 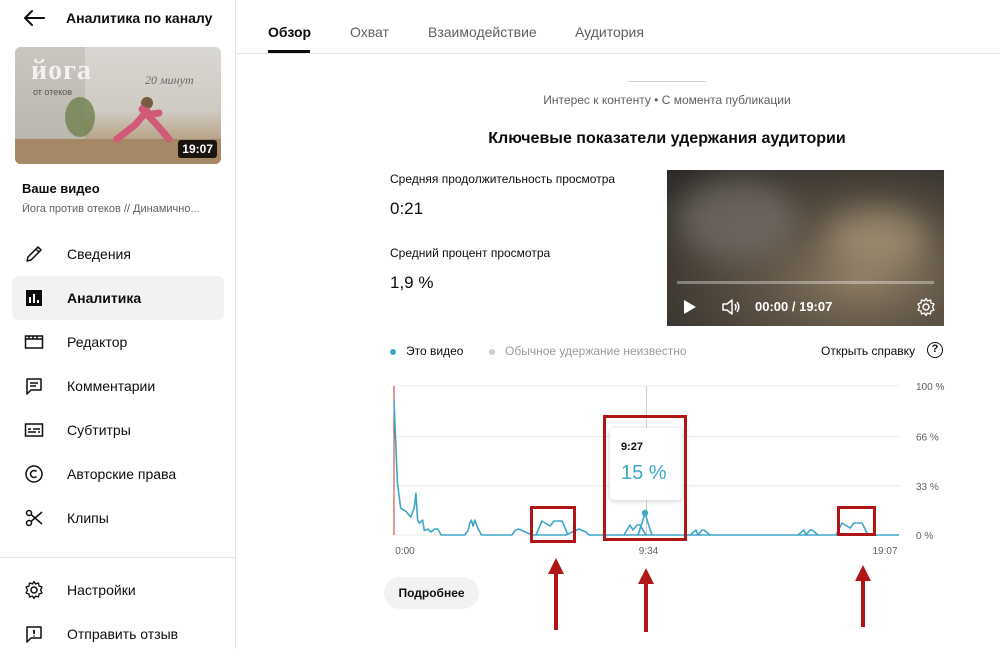 What do you see at coordinates (935, 350) in the screenshot?
I see `help-icon: ?` at bounding box center [935, 350].